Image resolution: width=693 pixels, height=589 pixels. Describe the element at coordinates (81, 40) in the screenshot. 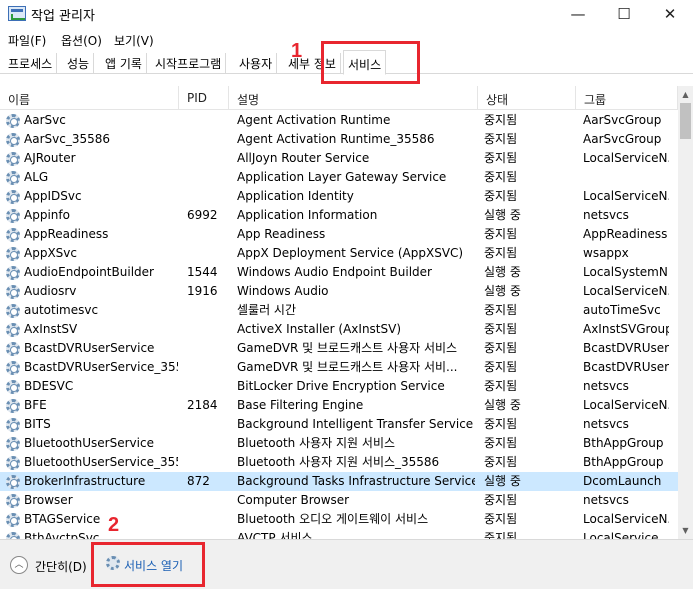

I see `menu-options: 옵션(O)` at that location.